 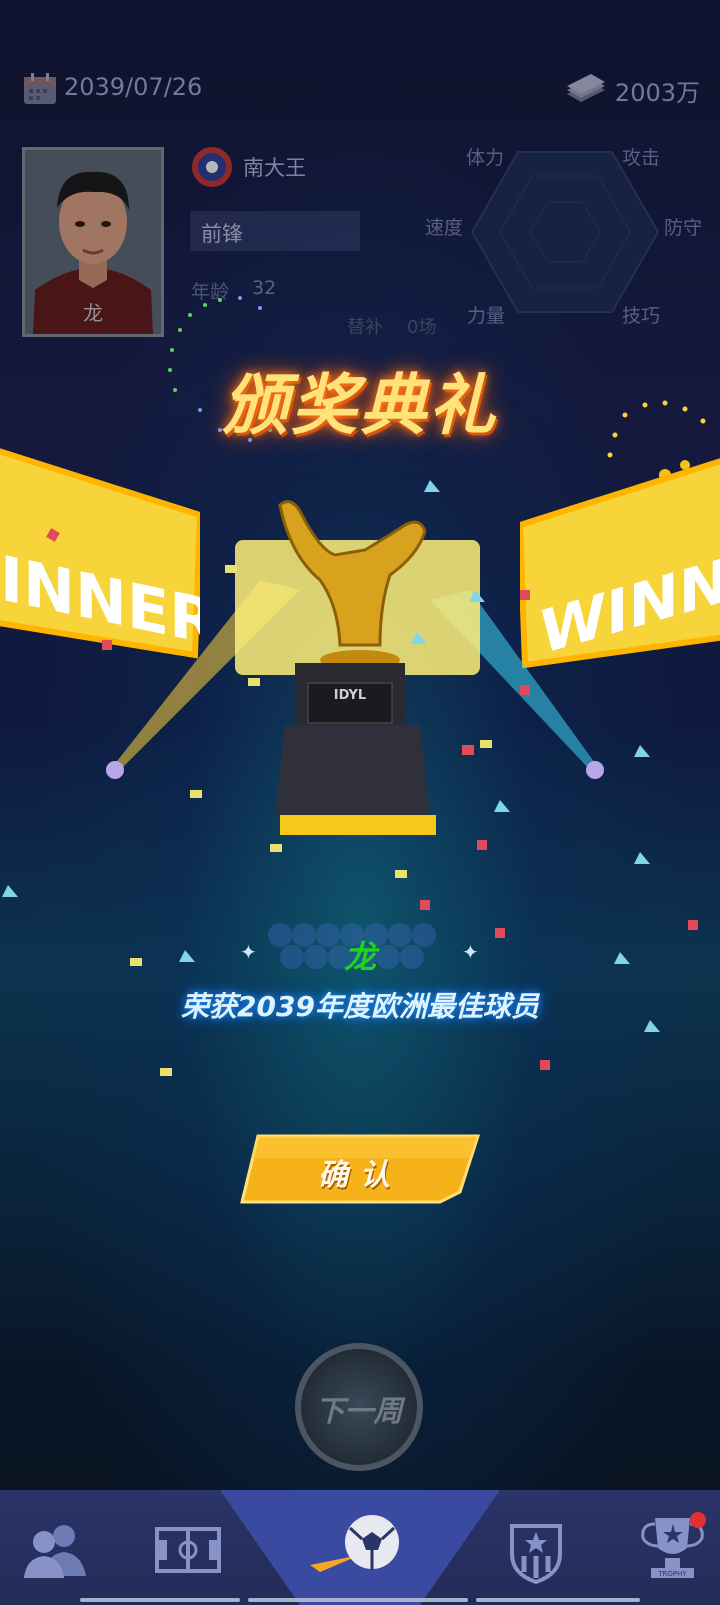 What do you see at coordinates (536, 1551) in the screenshot?
I see `club-icon` at bounding box center [536, 1551].